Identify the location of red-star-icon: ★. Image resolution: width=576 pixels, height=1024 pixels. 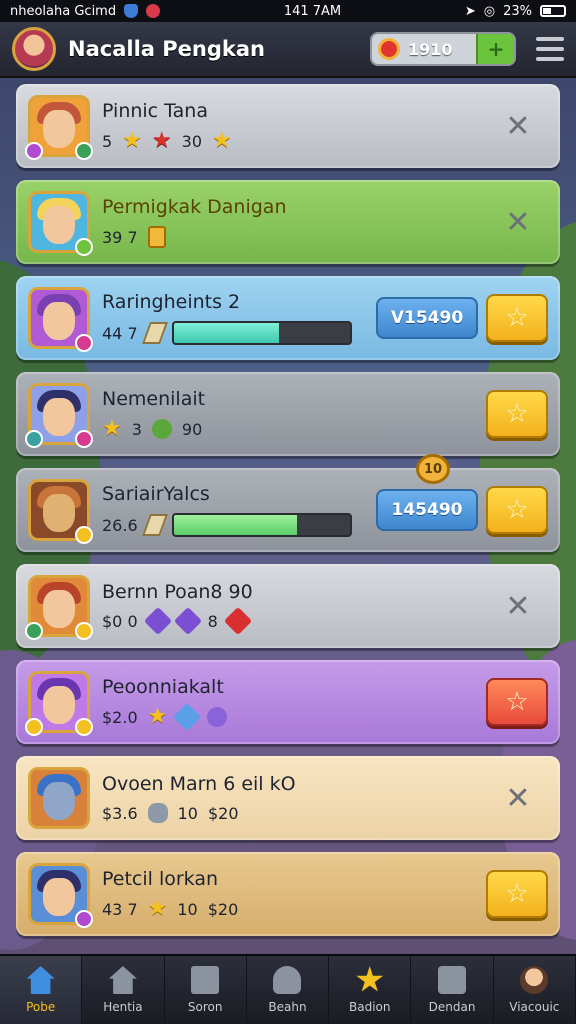
(161, 140).